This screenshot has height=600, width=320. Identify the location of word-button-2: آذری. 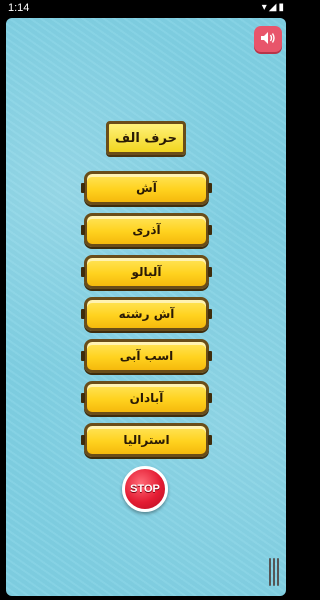
(146, 230).